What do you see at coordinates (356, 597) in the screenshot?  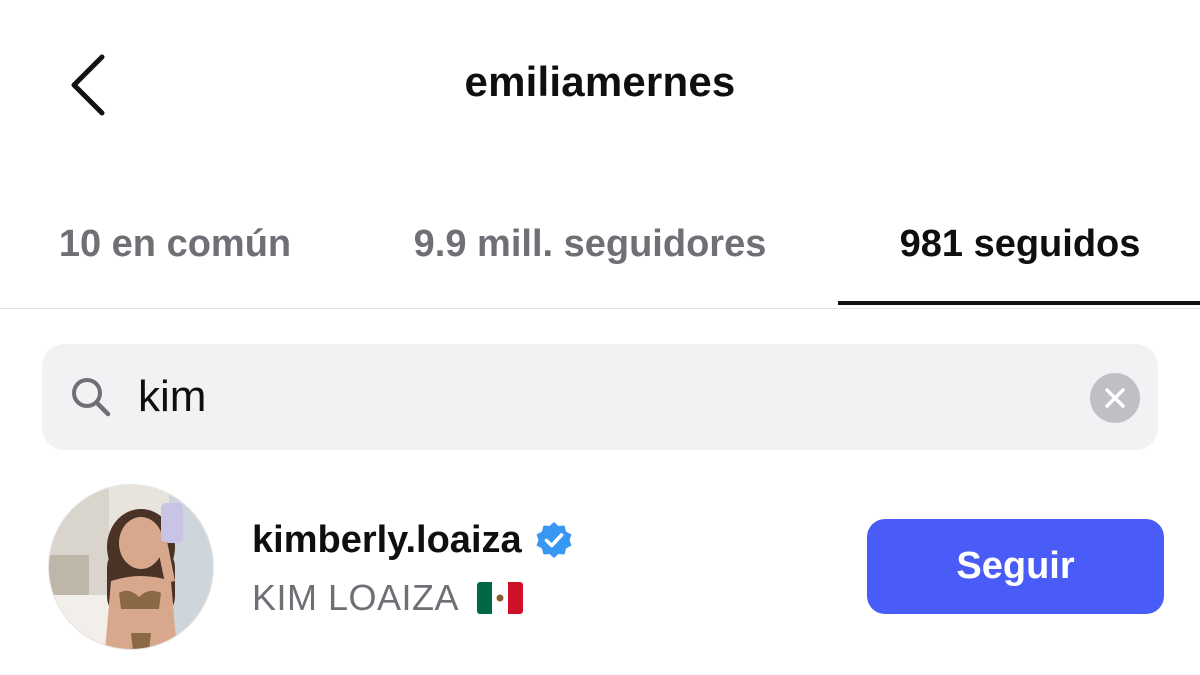 I see `full-name: KIM LOAIZA` at bounding box center [356, 597].